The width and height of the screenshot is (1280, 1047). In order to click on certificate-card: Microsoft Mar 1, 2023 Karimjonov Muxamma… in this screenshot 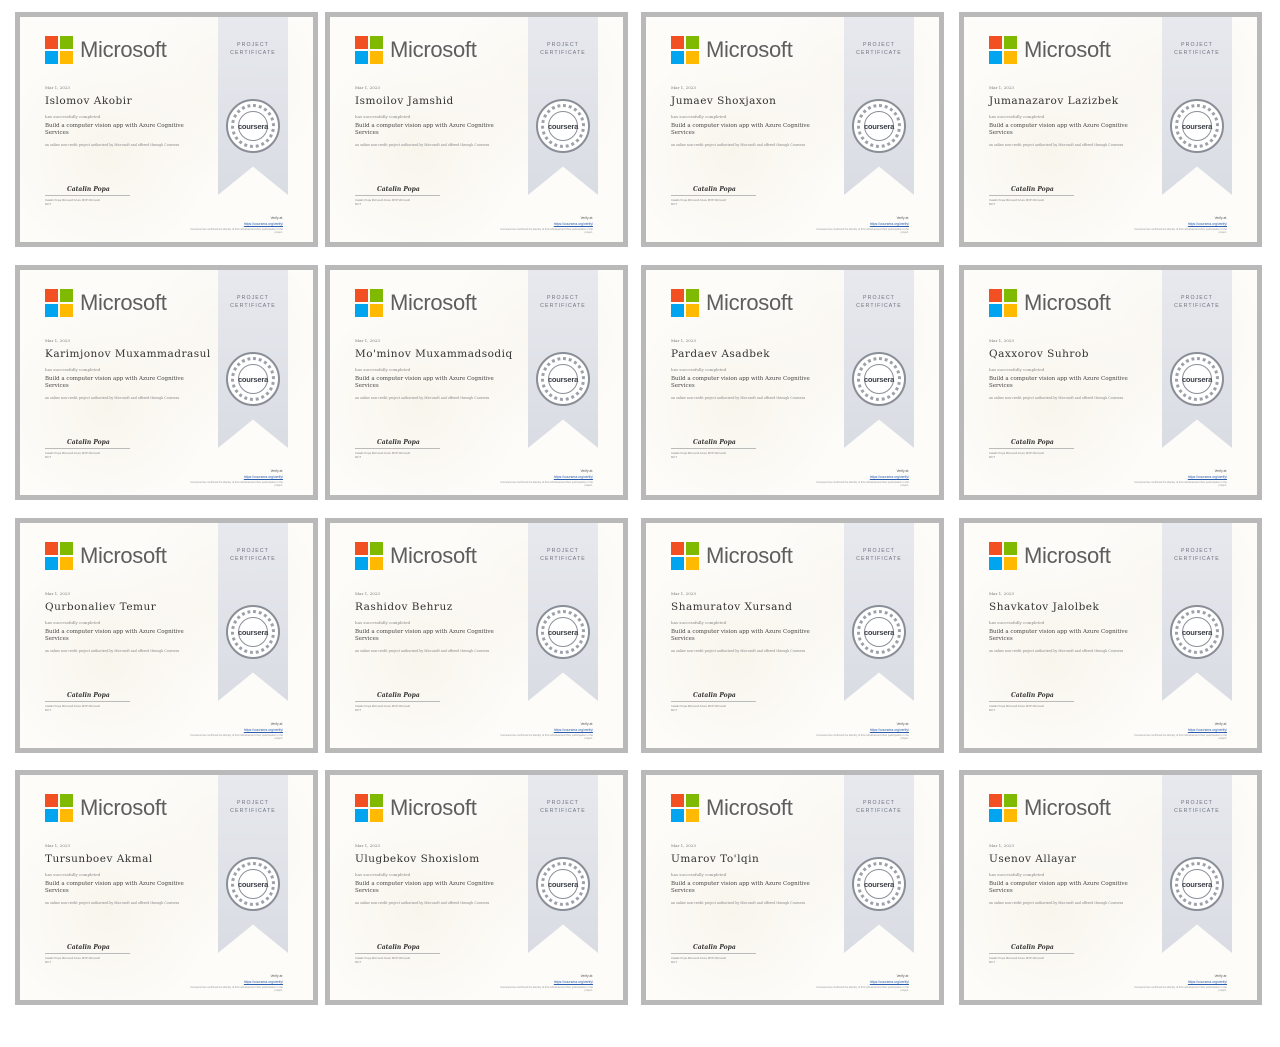, I will do `click(166, 382)`.